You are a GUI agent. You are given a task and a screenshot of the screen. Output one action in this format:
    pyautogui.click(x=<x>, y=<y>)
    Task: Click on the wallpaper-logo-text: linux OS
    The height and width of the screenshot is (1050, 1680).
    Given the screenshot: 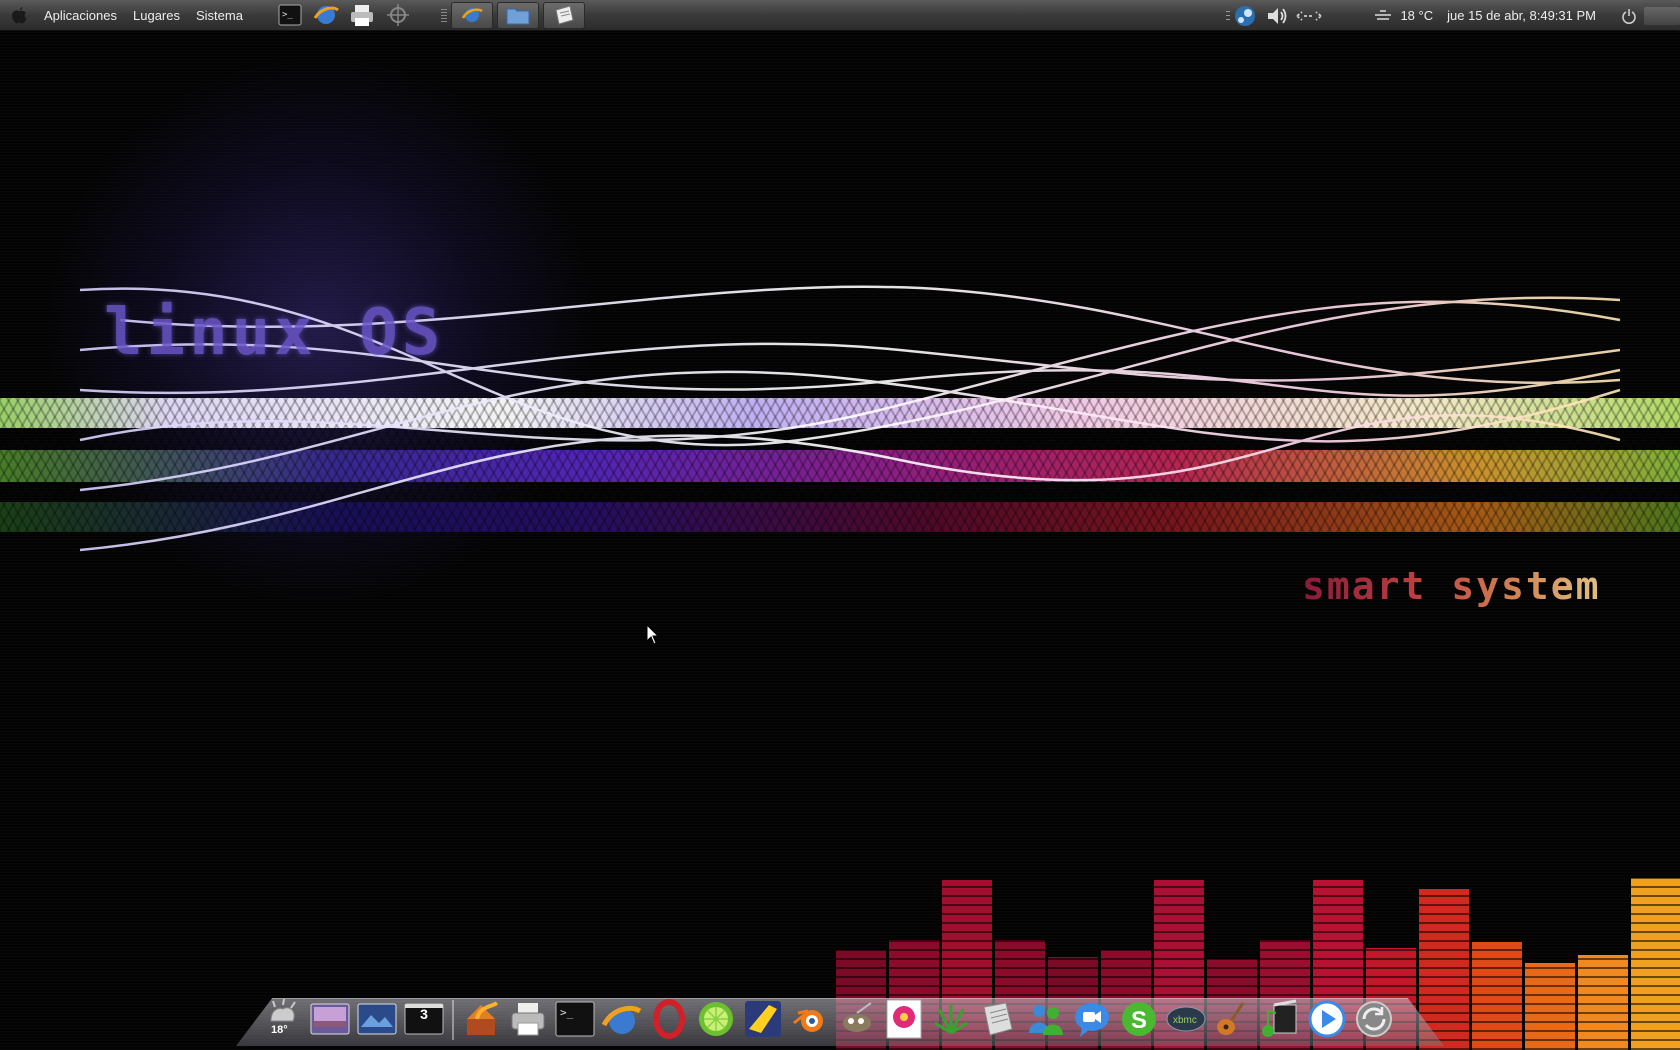 What is the action you would take?
    pyautogui.click(x=274, y=333)
    